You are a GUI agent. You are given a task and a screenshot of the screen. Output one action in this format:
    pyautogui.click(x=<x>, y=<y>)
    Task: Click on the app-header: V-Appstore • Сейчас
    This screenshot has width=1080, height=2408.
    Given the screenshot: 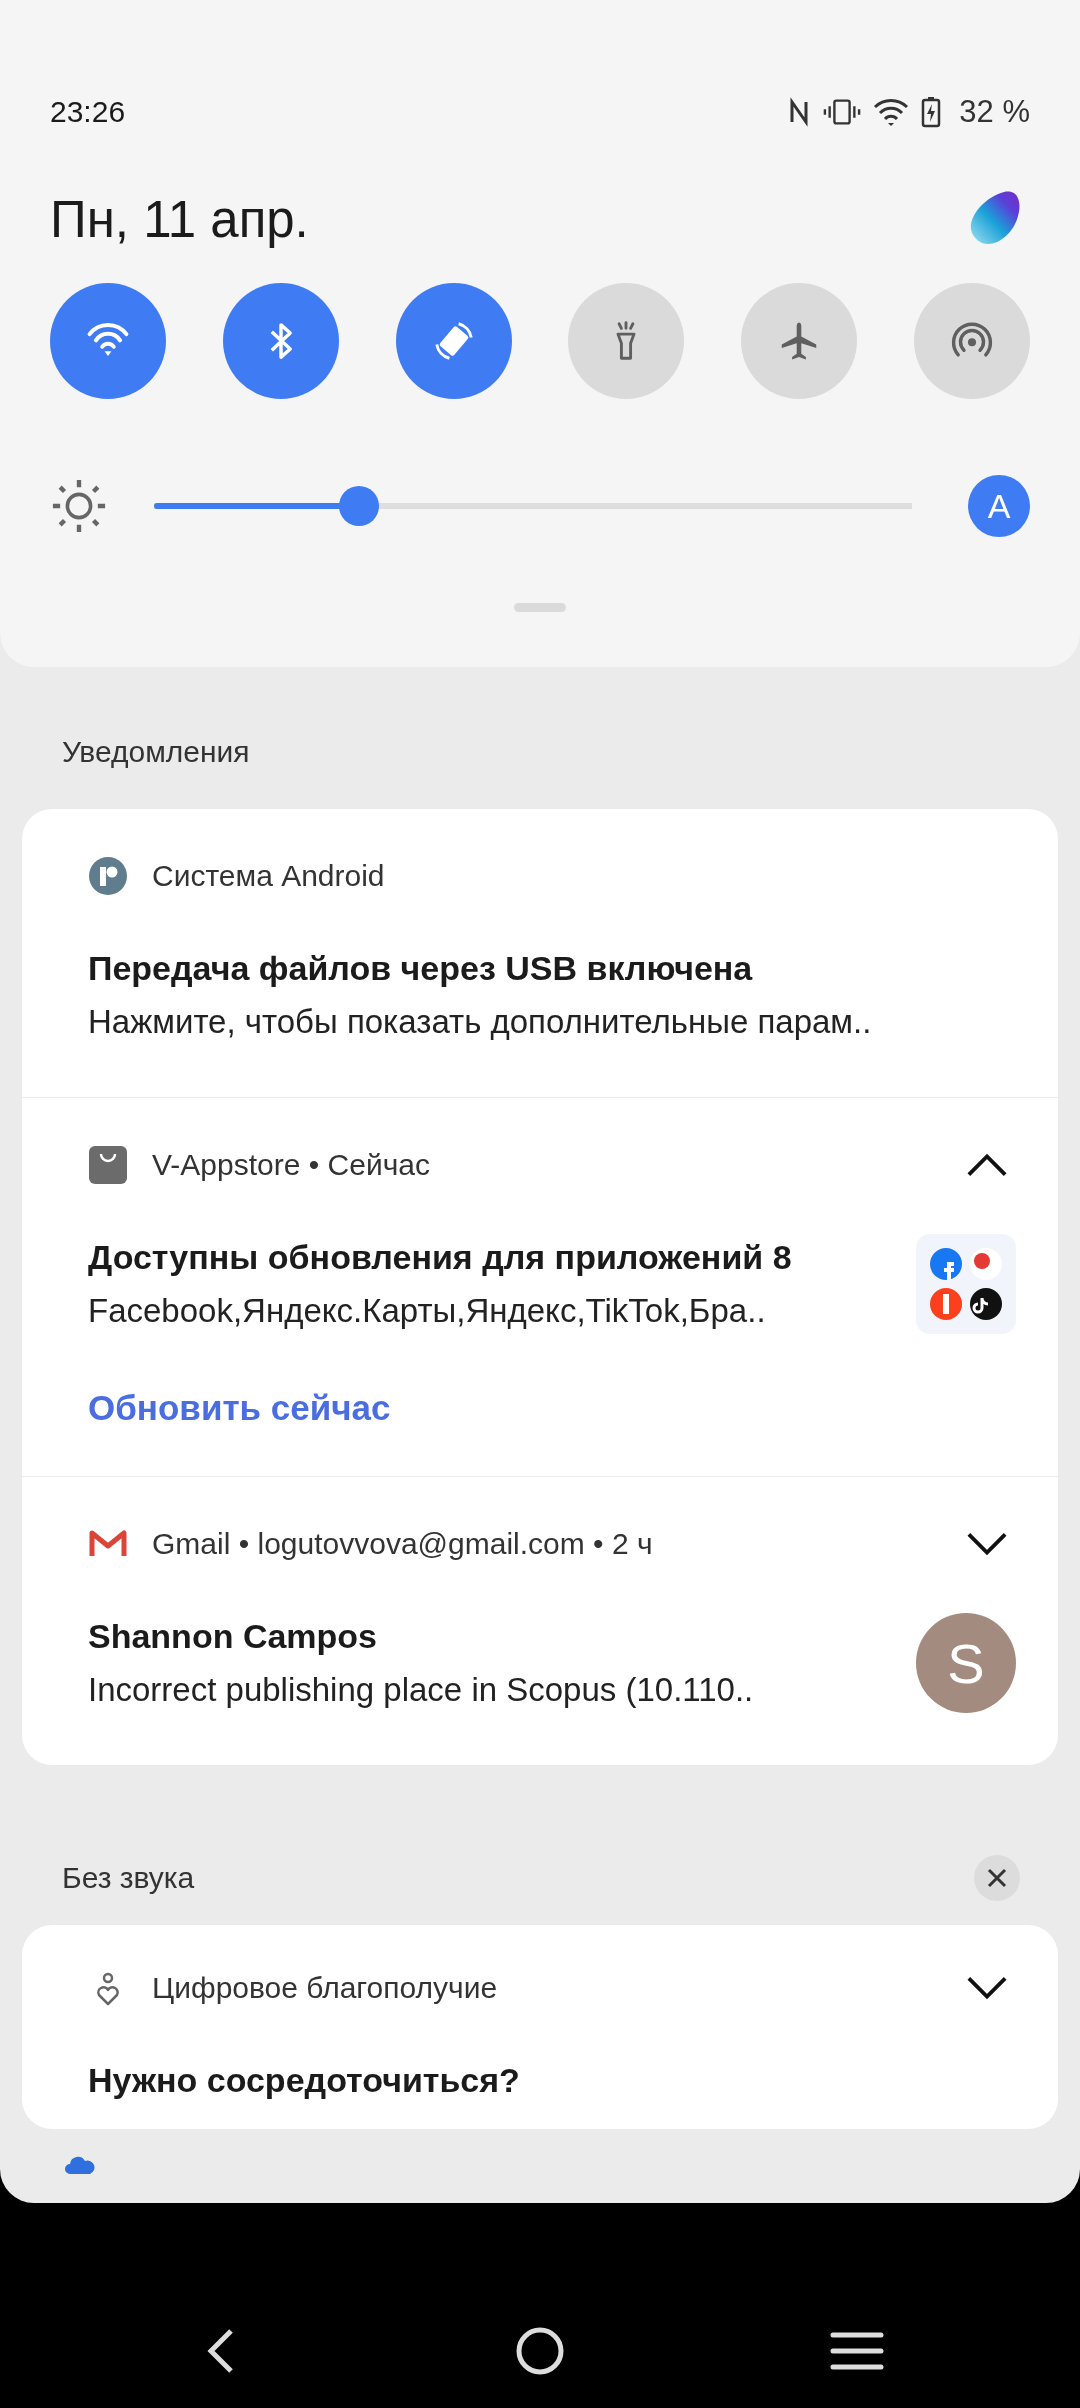 What is the action you would take?
    pyautogui.click(x=291, y=1165)
    